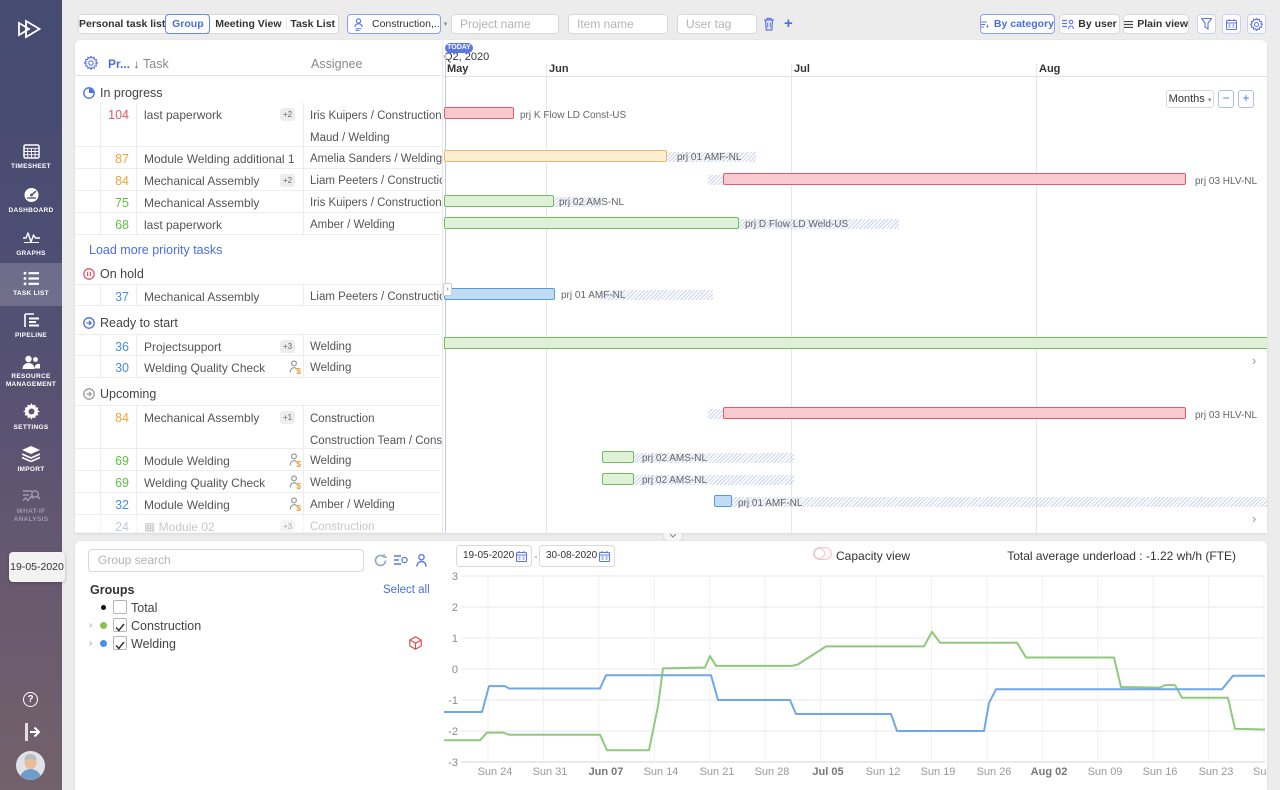 This screenshot has width=1280, height=790. Describe the element at coordinates (1259, 772) in the screenshot. I see `svg-text: Su` at that location.